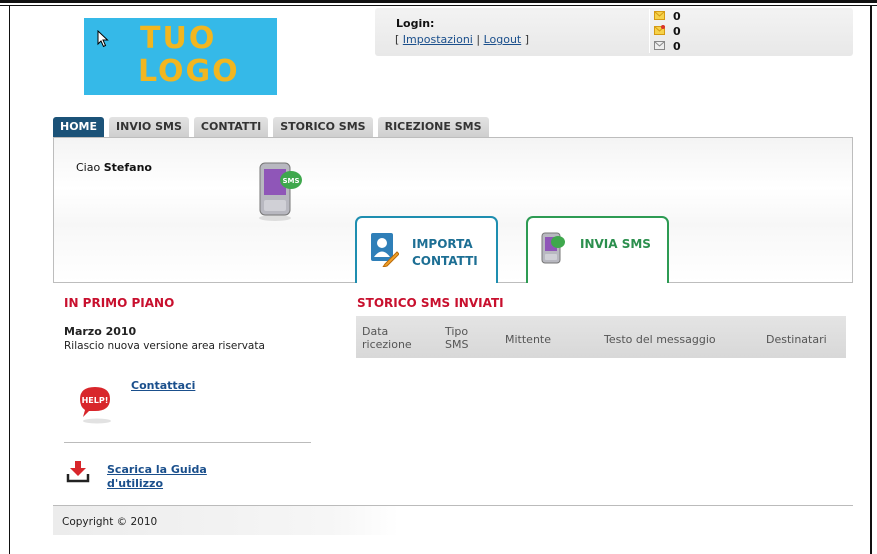 The image size is (877, 554). Describe the element at coordinates (187, 442) in the screenshot. I see `divider` at that location.